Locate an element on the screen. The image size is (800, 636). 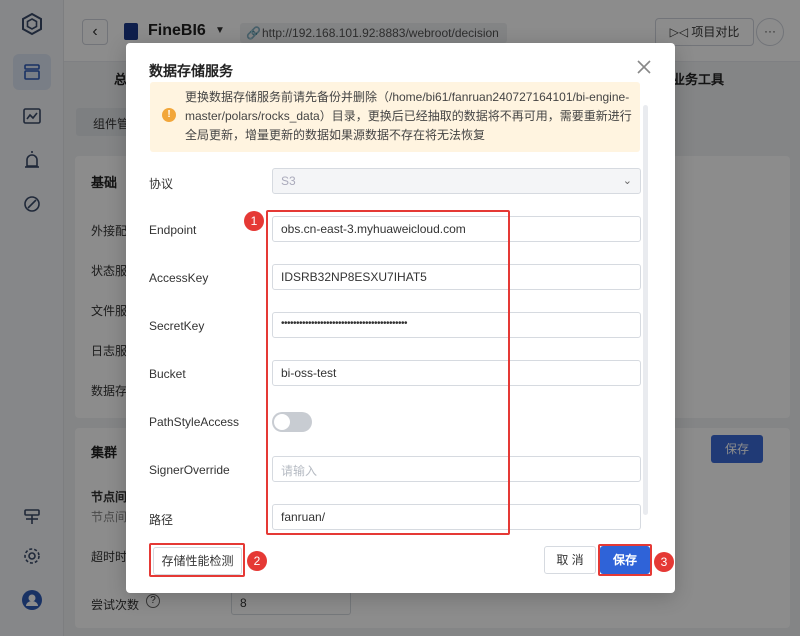
bucket-label: Bucket is located at coordinates (167, 374).